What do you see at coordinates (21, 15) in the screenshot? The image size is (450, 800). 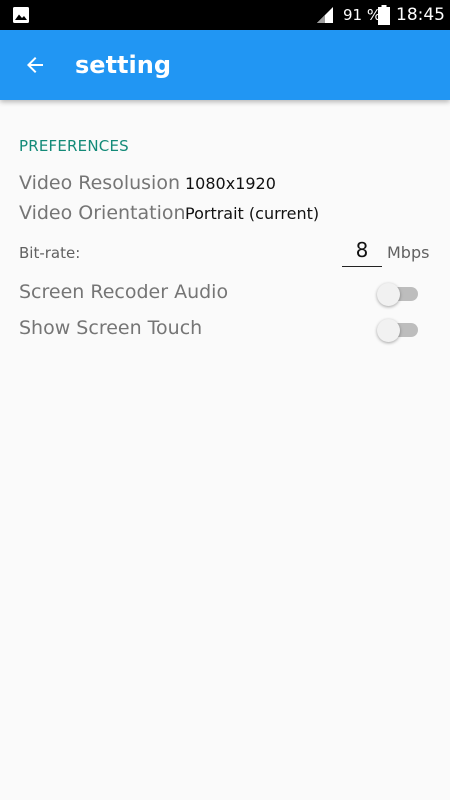 I see `gallery-icon` at bounding box center [21, 15].